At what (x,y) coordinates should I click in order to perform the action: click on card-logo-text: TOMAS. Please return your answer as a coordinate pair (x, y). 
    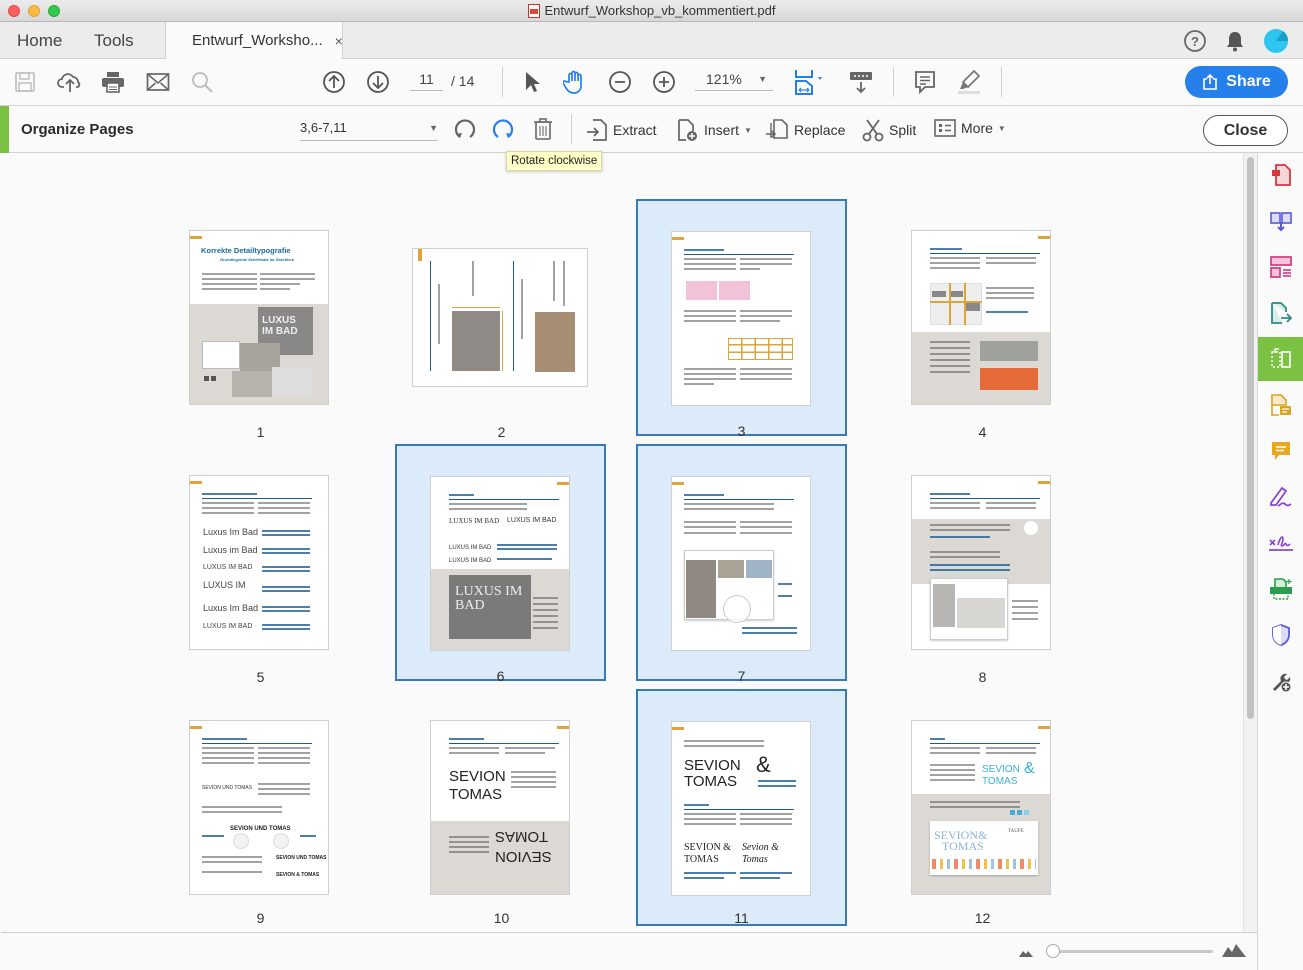
    Looking at the image, I should click on (963, 846).